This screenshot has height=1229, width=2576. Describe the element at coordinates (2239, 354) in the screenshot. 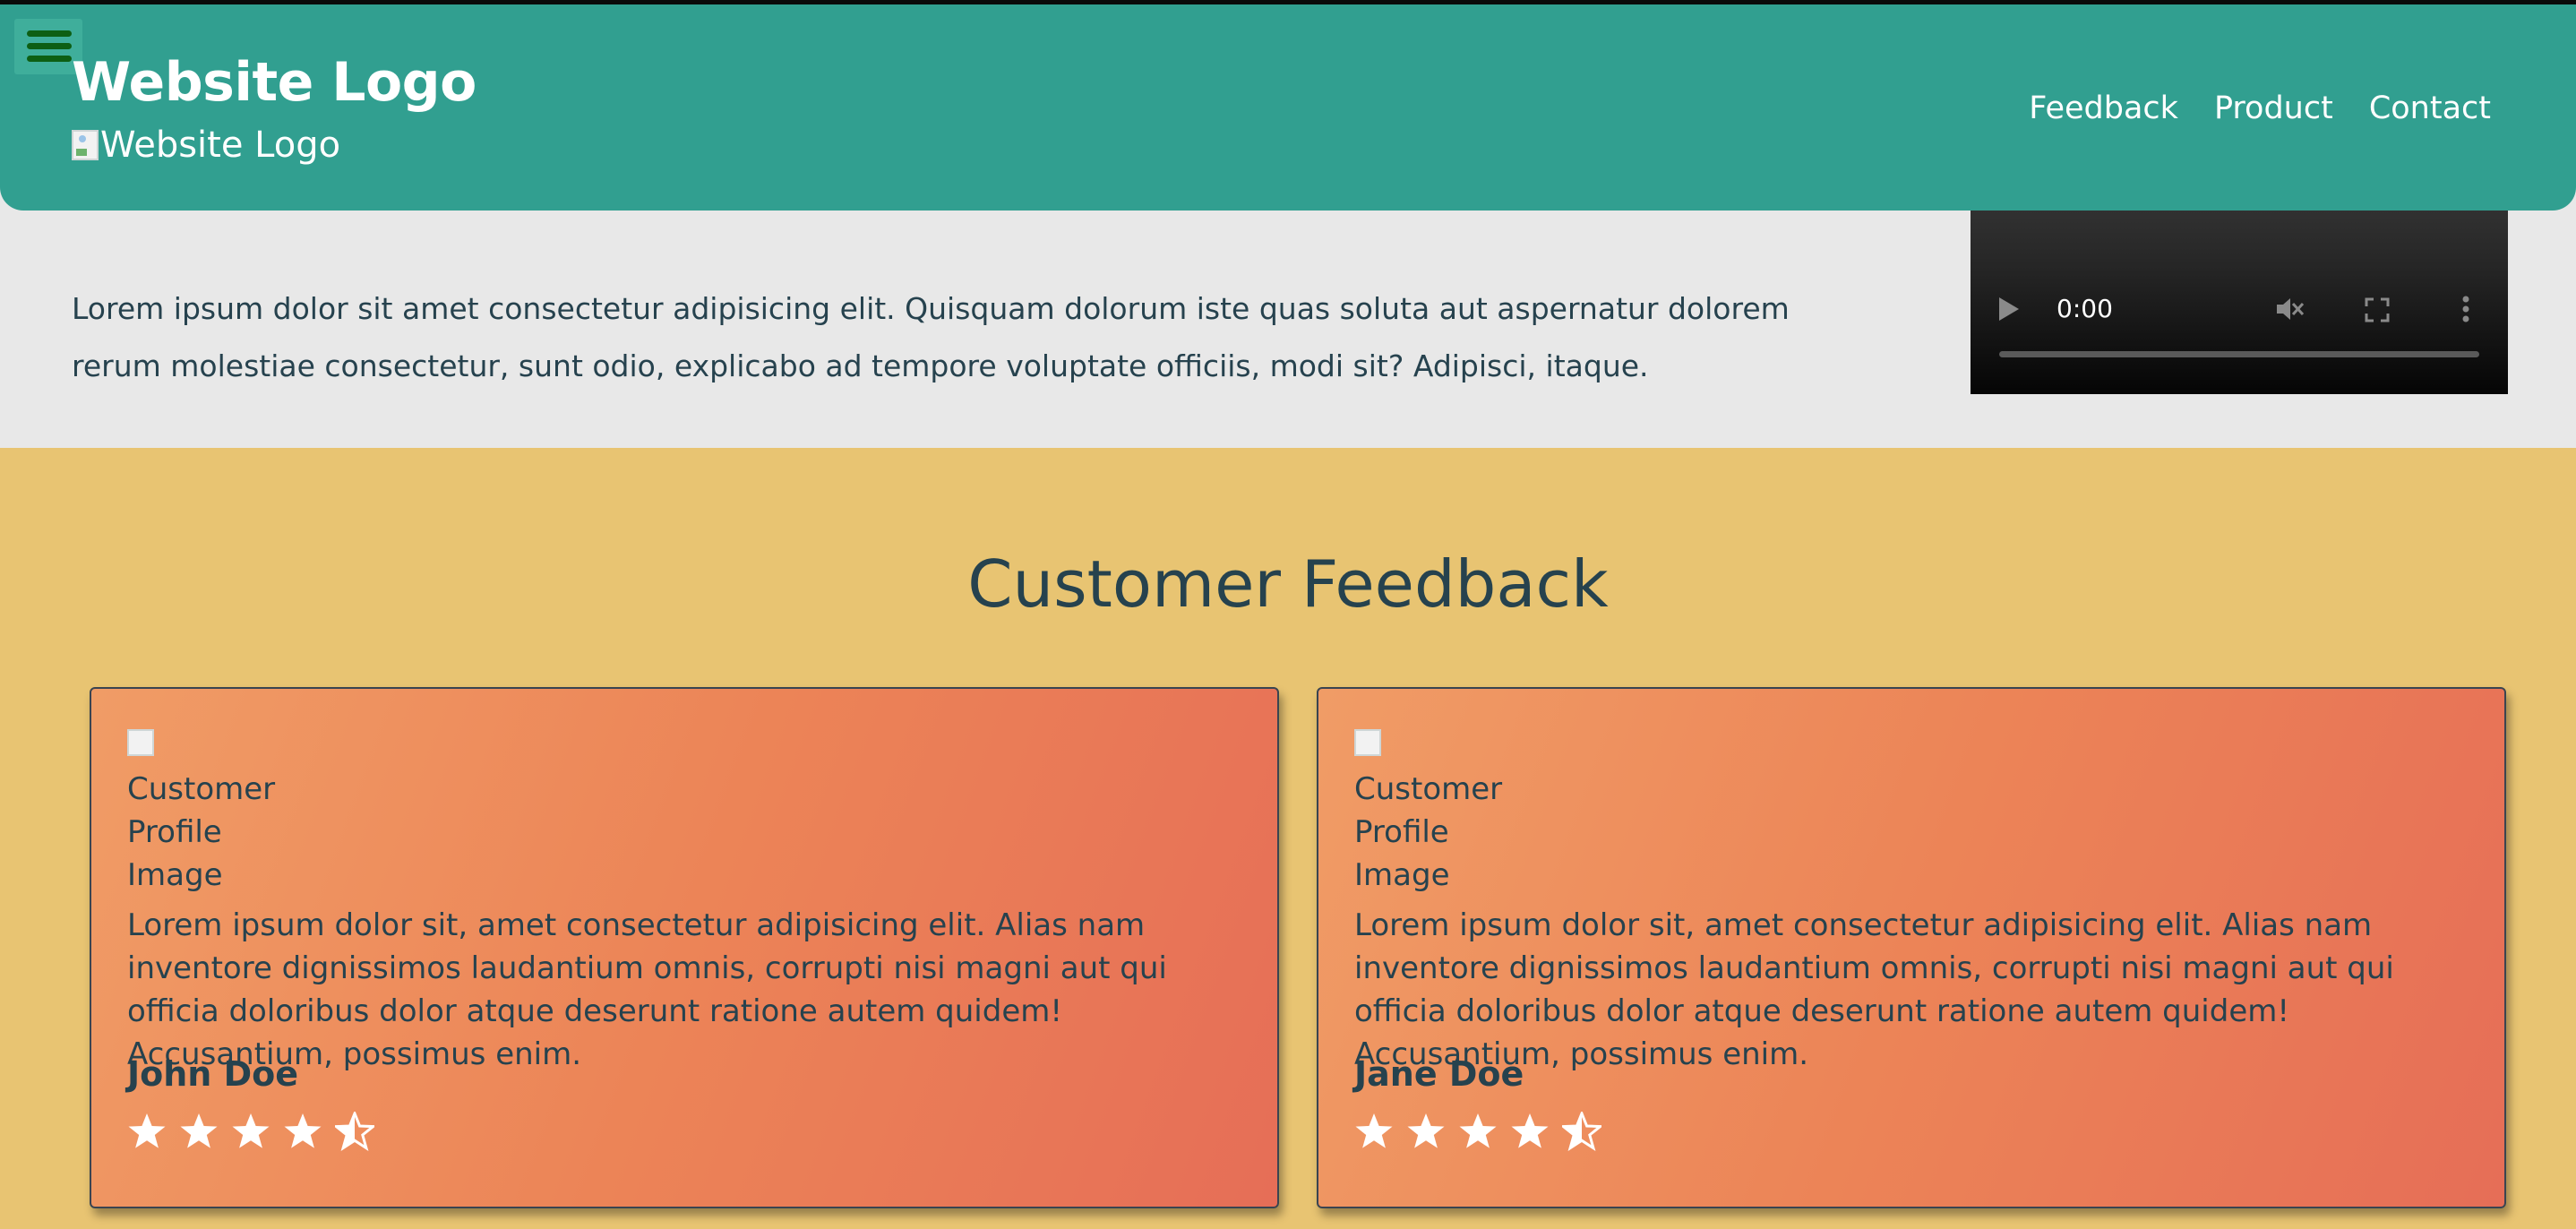

I see `video-progress-bar` at that location.